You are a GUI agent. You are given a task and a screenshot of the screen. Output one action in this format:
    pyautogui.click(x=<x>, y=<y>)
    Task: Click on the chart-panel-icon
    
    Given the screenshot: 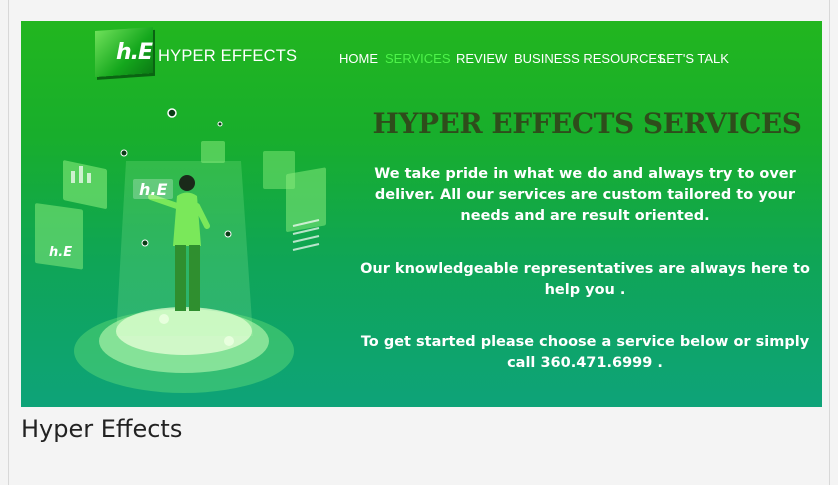 What is the action you would take?
    pyautogui.click(x=85, y=184)
    